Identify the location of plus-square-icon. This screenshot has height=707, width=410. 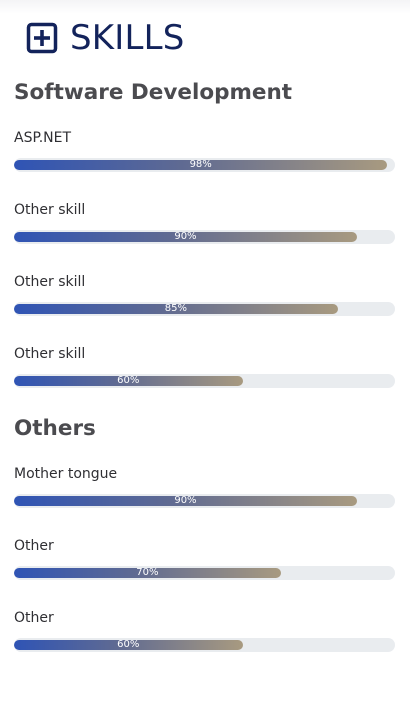
(42, 38).